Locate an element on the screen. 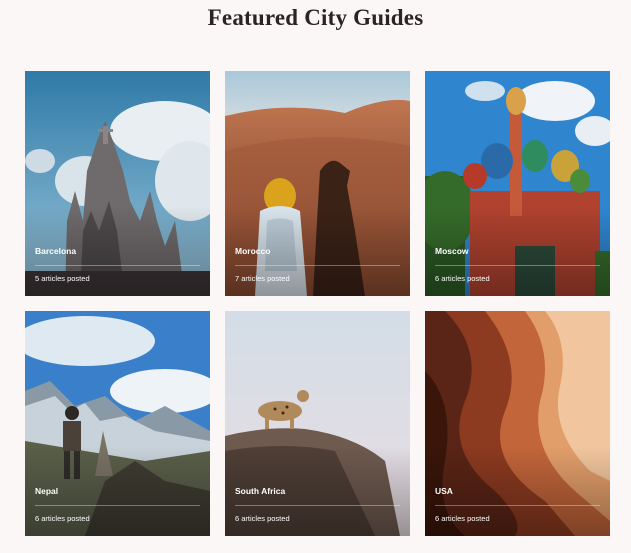  card-title: USA is located at coordinates (444, 491).